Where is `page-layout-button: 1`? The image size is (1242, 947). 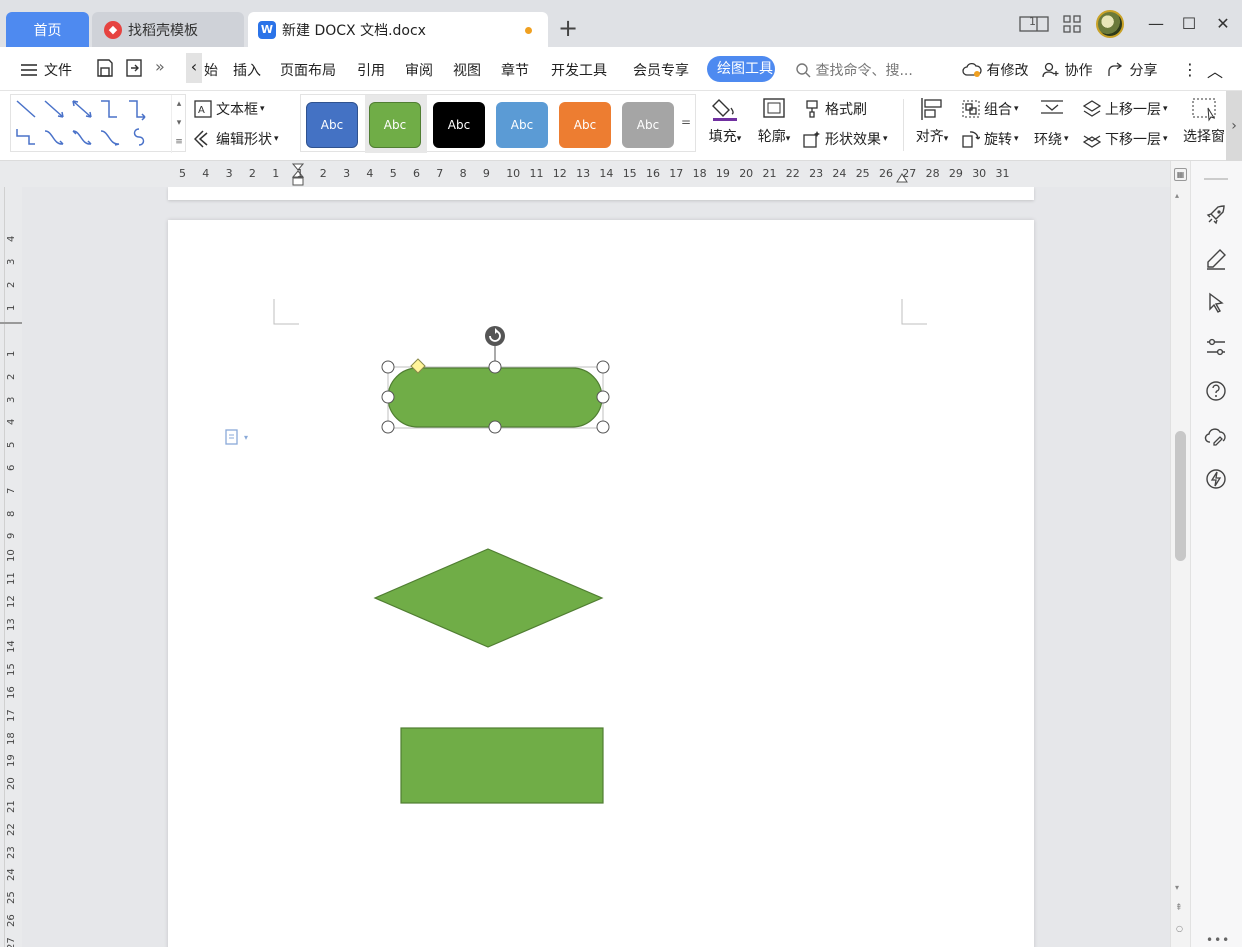 page-layout-button: 1 is located at coordinates (1034, 24).